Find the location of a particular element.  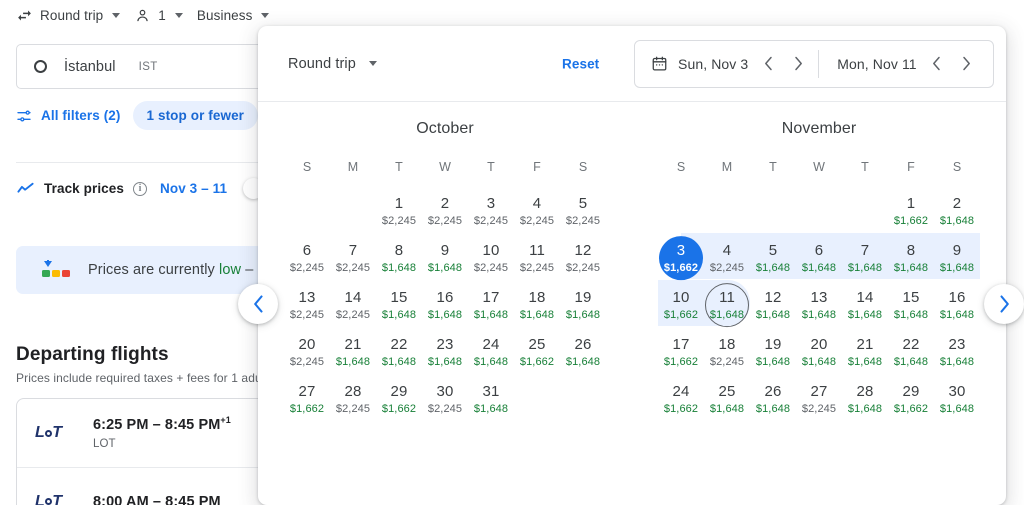

date-price: $1,662 is located at coordinates (681, 409).